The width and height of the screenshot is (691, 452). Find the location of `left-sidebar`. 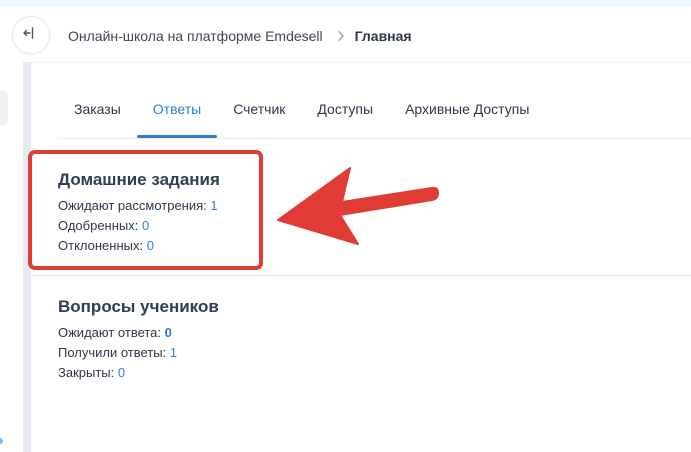

left-sidebar is located at coordinates (11, 229).